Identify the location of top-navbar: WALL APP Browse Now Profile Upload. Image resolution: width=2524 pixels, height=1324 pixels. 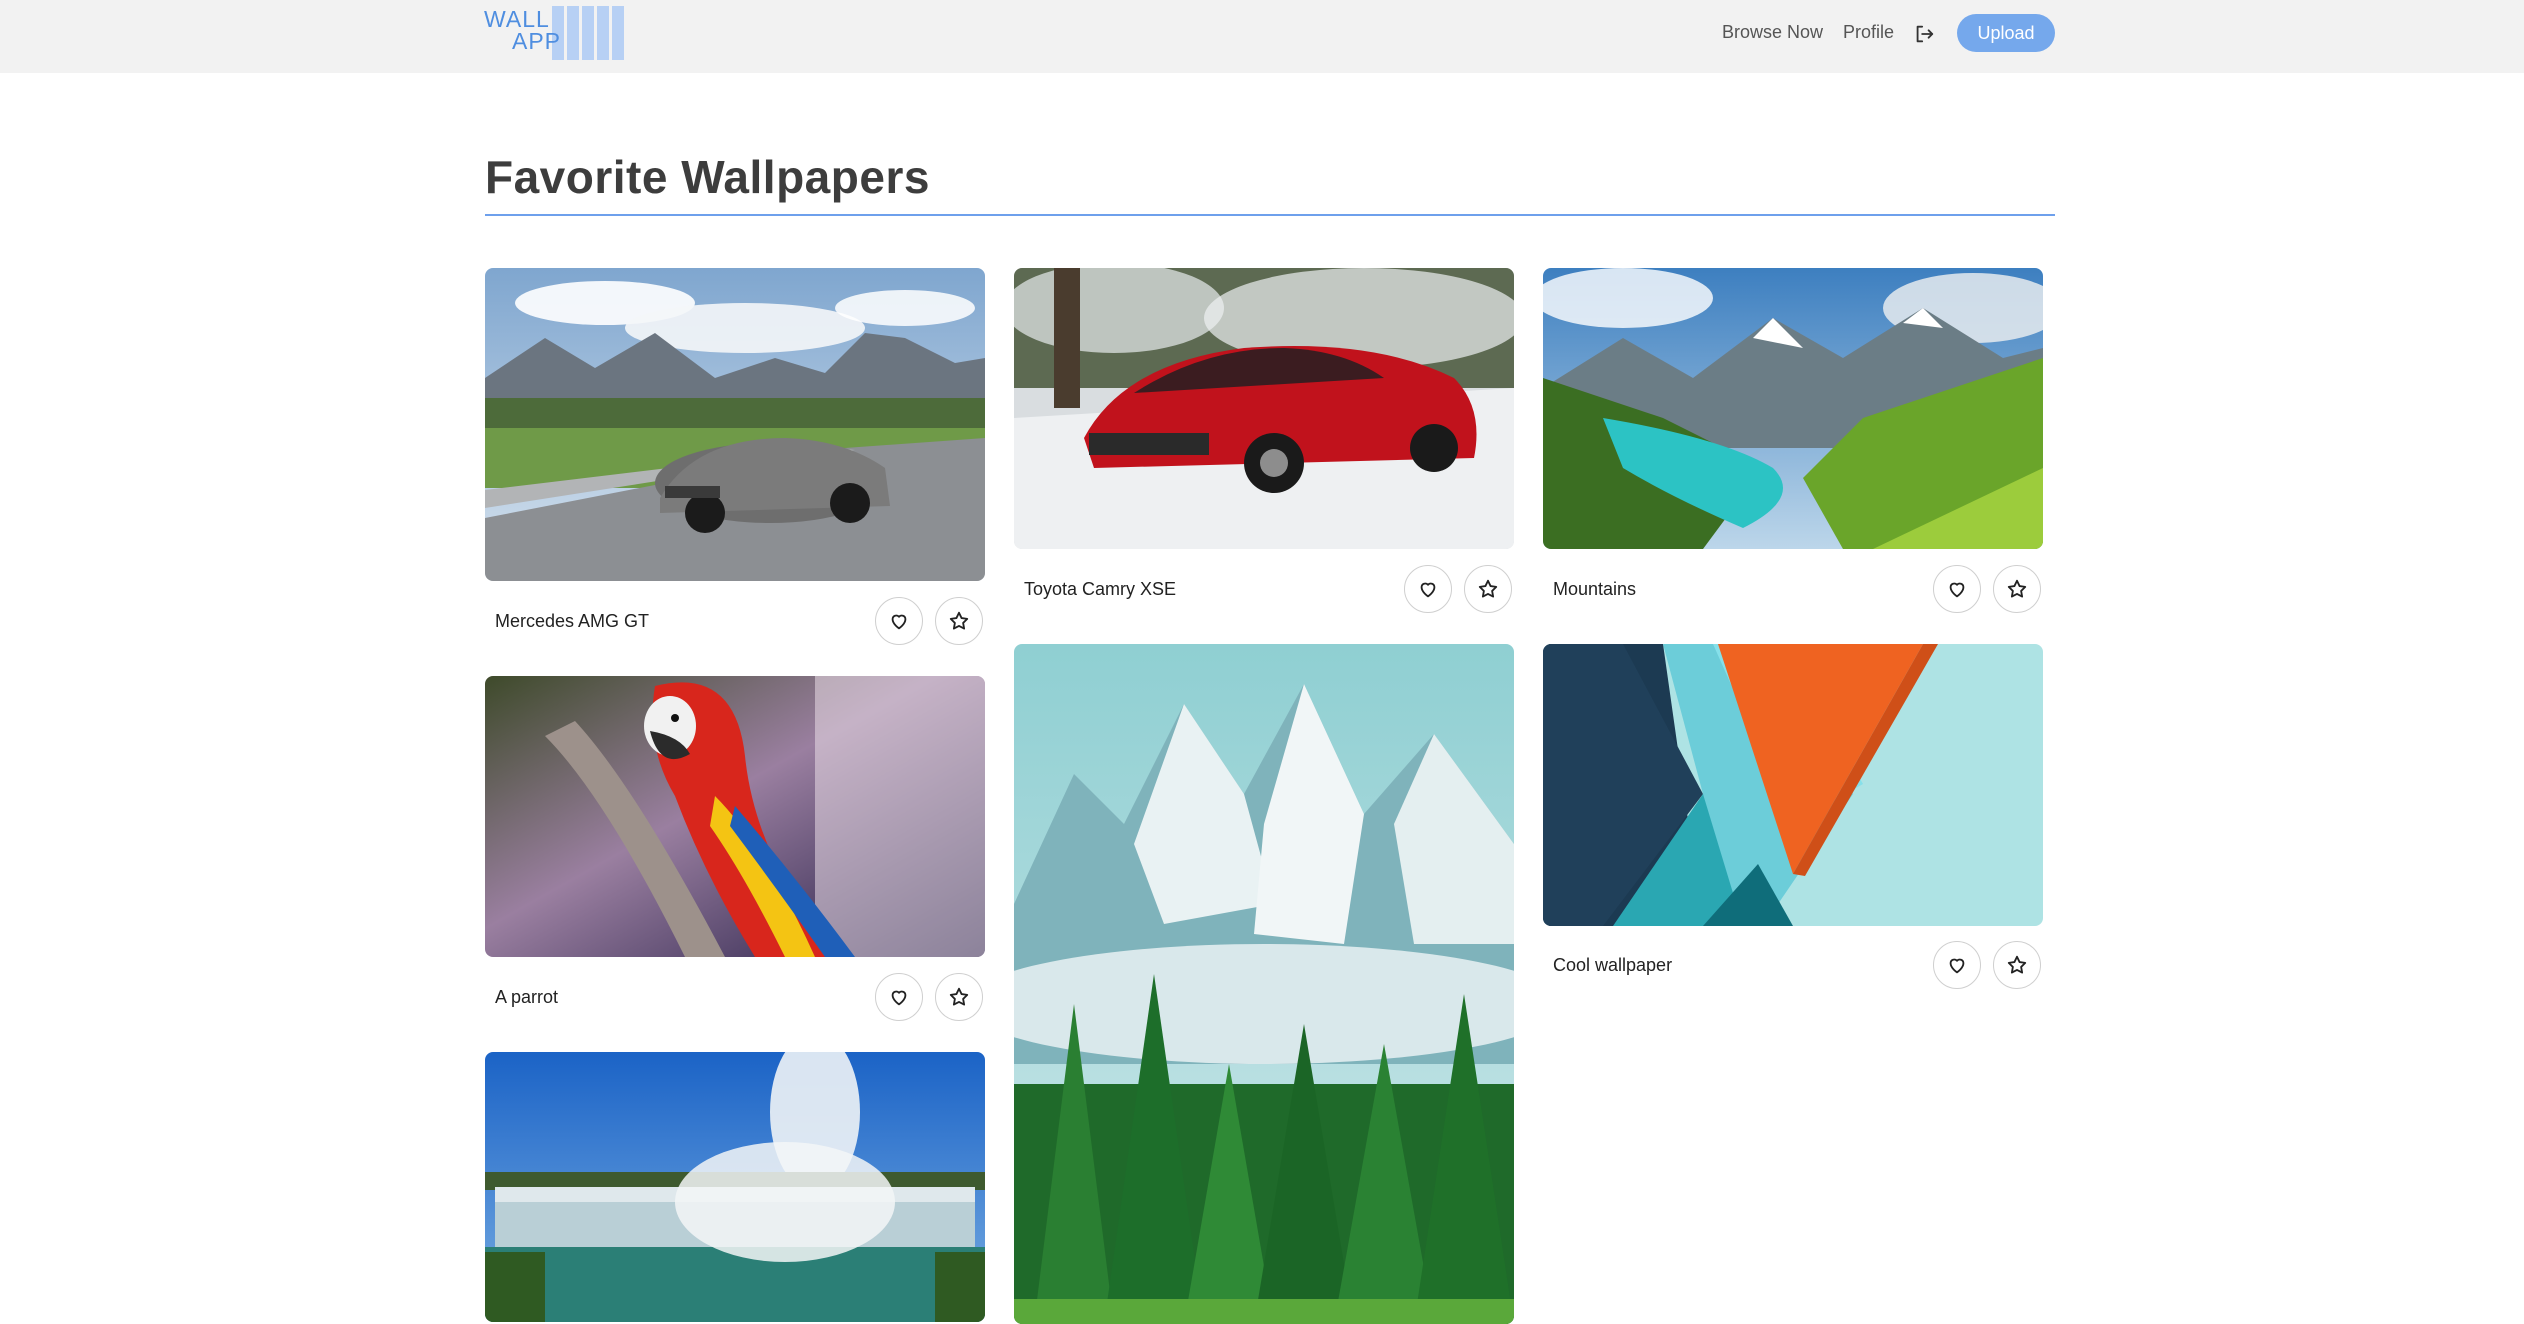
(1262, 36).